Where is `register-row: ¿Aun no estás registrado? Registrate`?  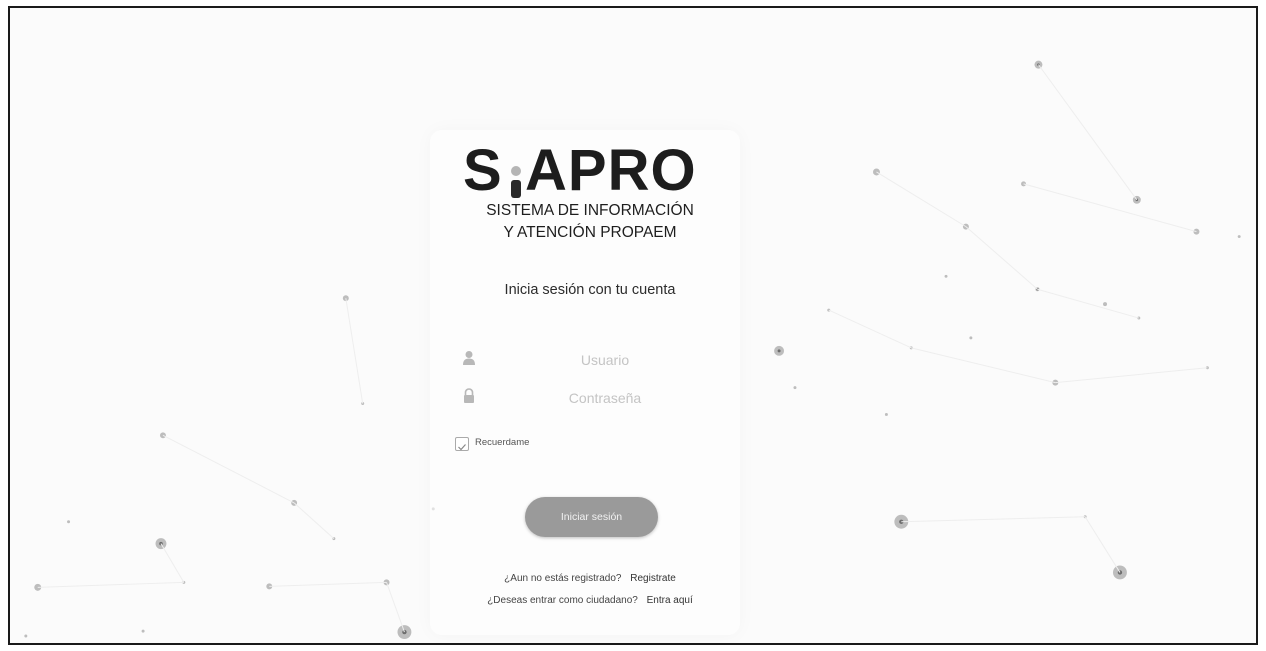
register-row: ¿Aun no estás registrado? Registrate is located at coordinates (590, 578).